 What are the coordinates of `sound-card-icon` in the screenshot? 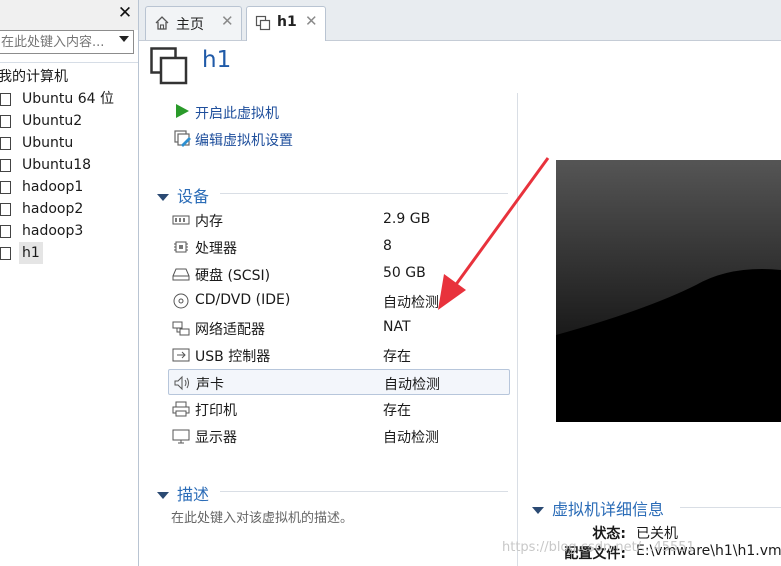 It's located at (181, 383).